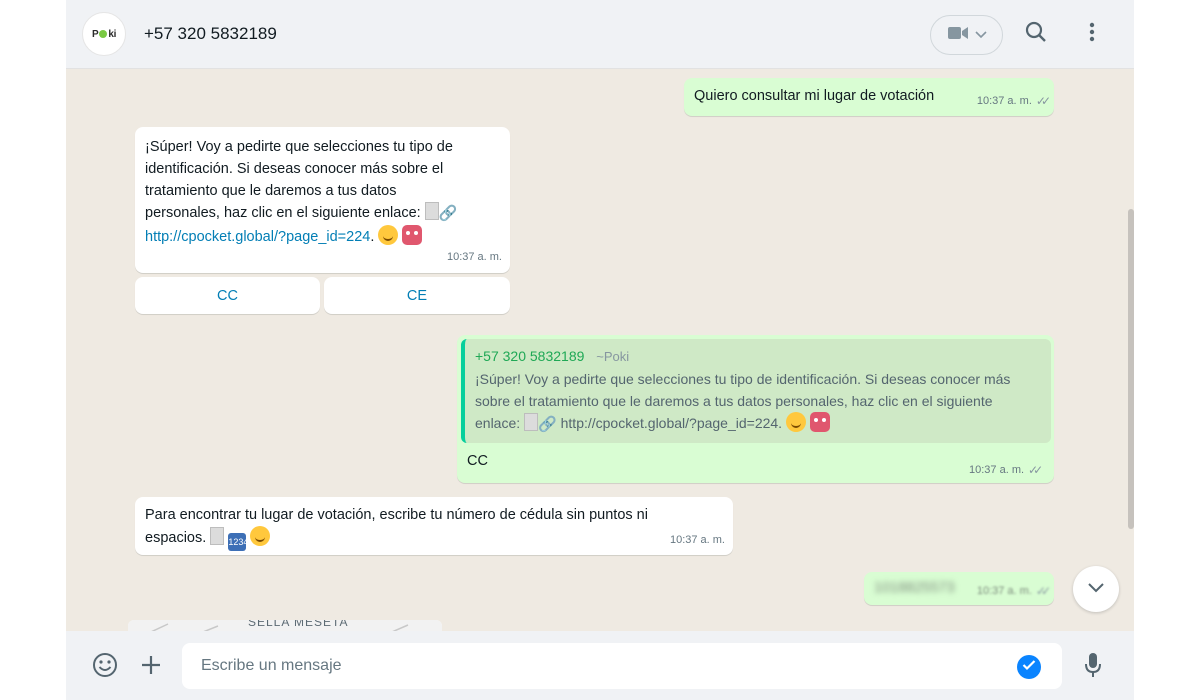  Describe the element at coordinates (622, 666) in the screenshot. I see `message-input` at that location.